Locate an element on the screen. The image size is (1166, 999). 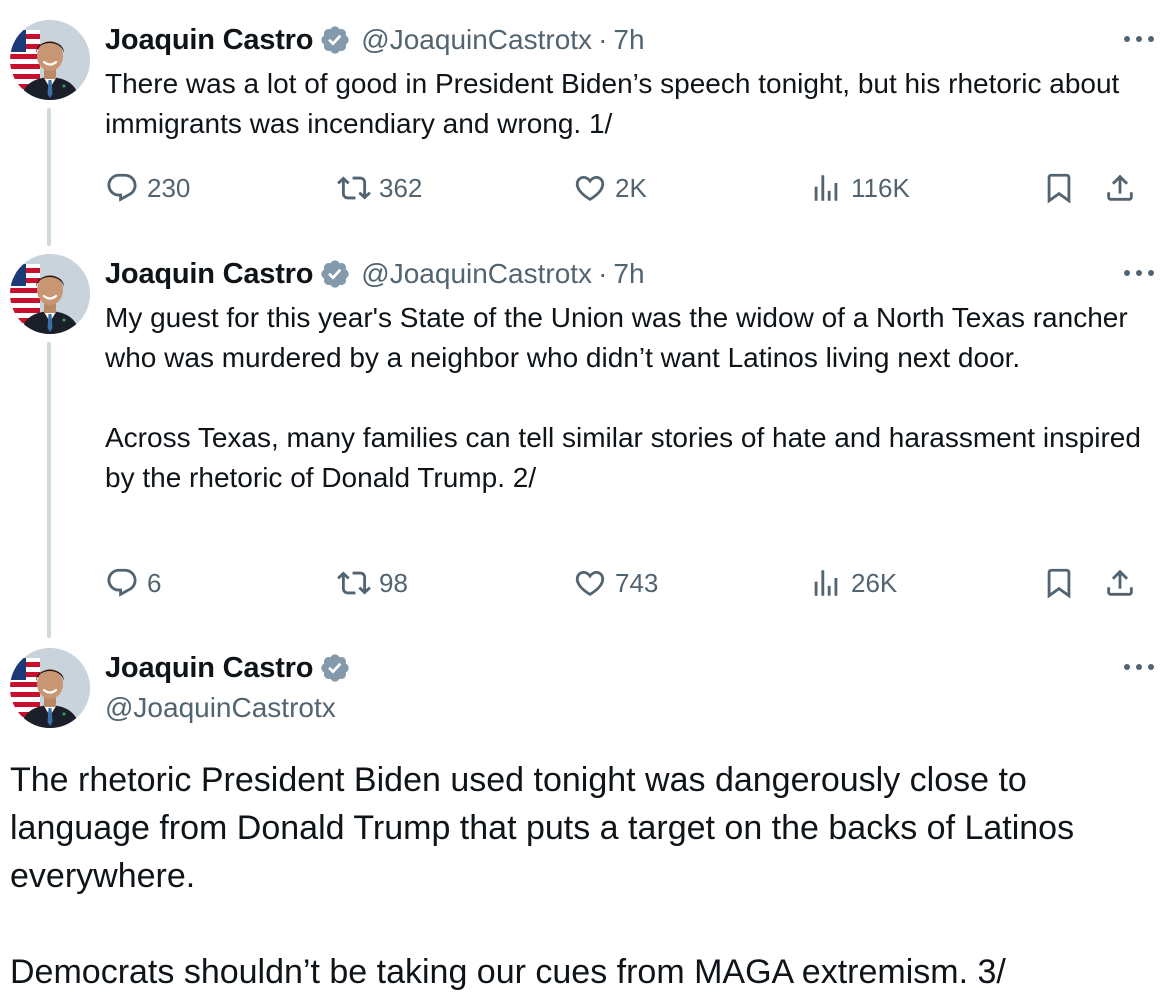
reply-button: 230 is located at coordinates (147, 188).